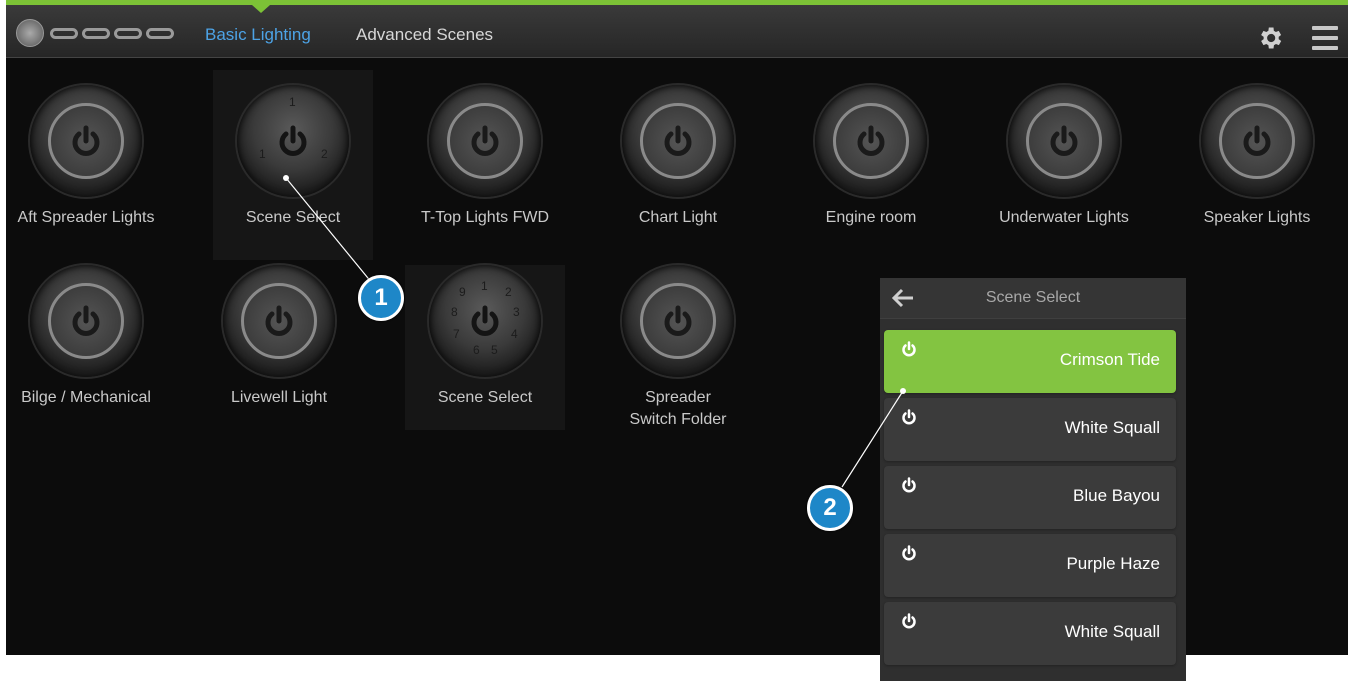  What do you see at coordinates (871, 217) in the screenshot?
I see `device-label: Engine room` at bounding box center [871, 217].